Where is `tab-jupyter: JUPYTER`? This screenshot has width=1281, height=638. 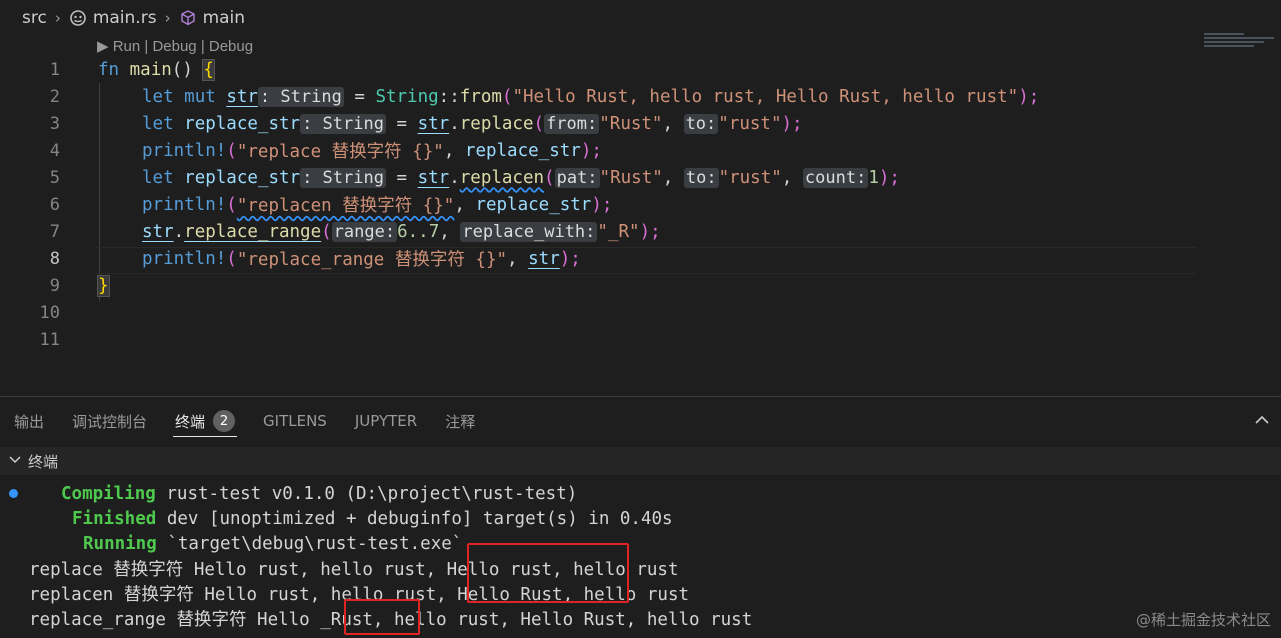 tab-jupyter: JUPYTER is located at coordinates (386, 421).